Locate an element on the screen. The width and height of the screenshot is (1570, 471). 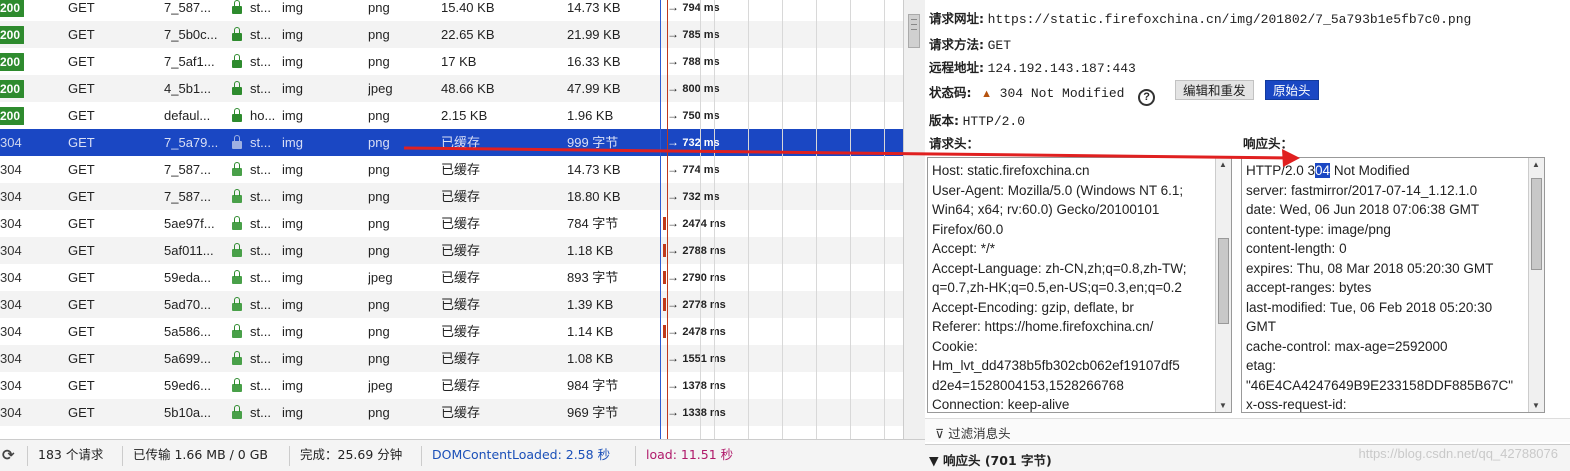
timeline: → 788 ms is located at coordinates (783, 61).